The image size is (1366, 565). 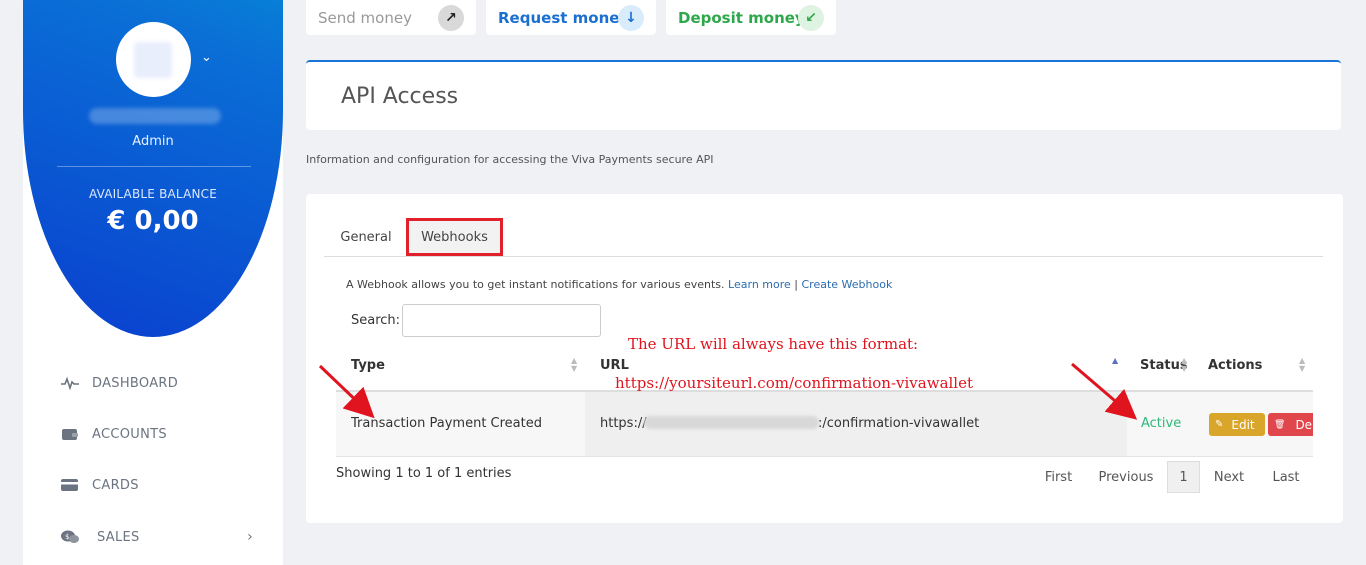 What do you see at coordinates (346, 391) in the screenshot?
I see `annotation-arrow-type` at bounding box center [346, 391].